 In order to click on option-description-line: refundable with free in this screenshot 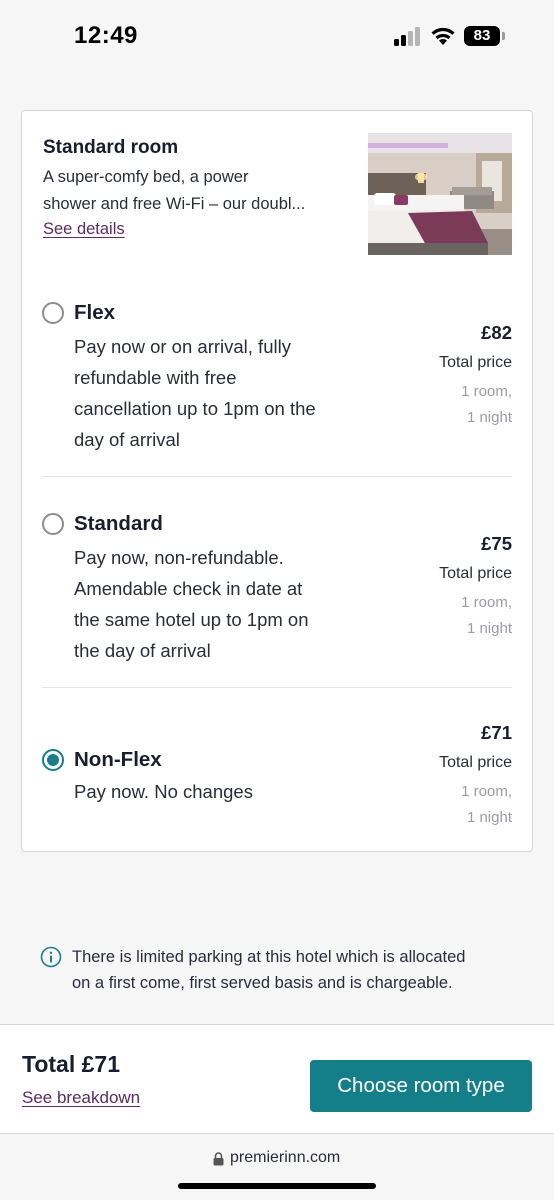, I will do `click(155, 377)`.